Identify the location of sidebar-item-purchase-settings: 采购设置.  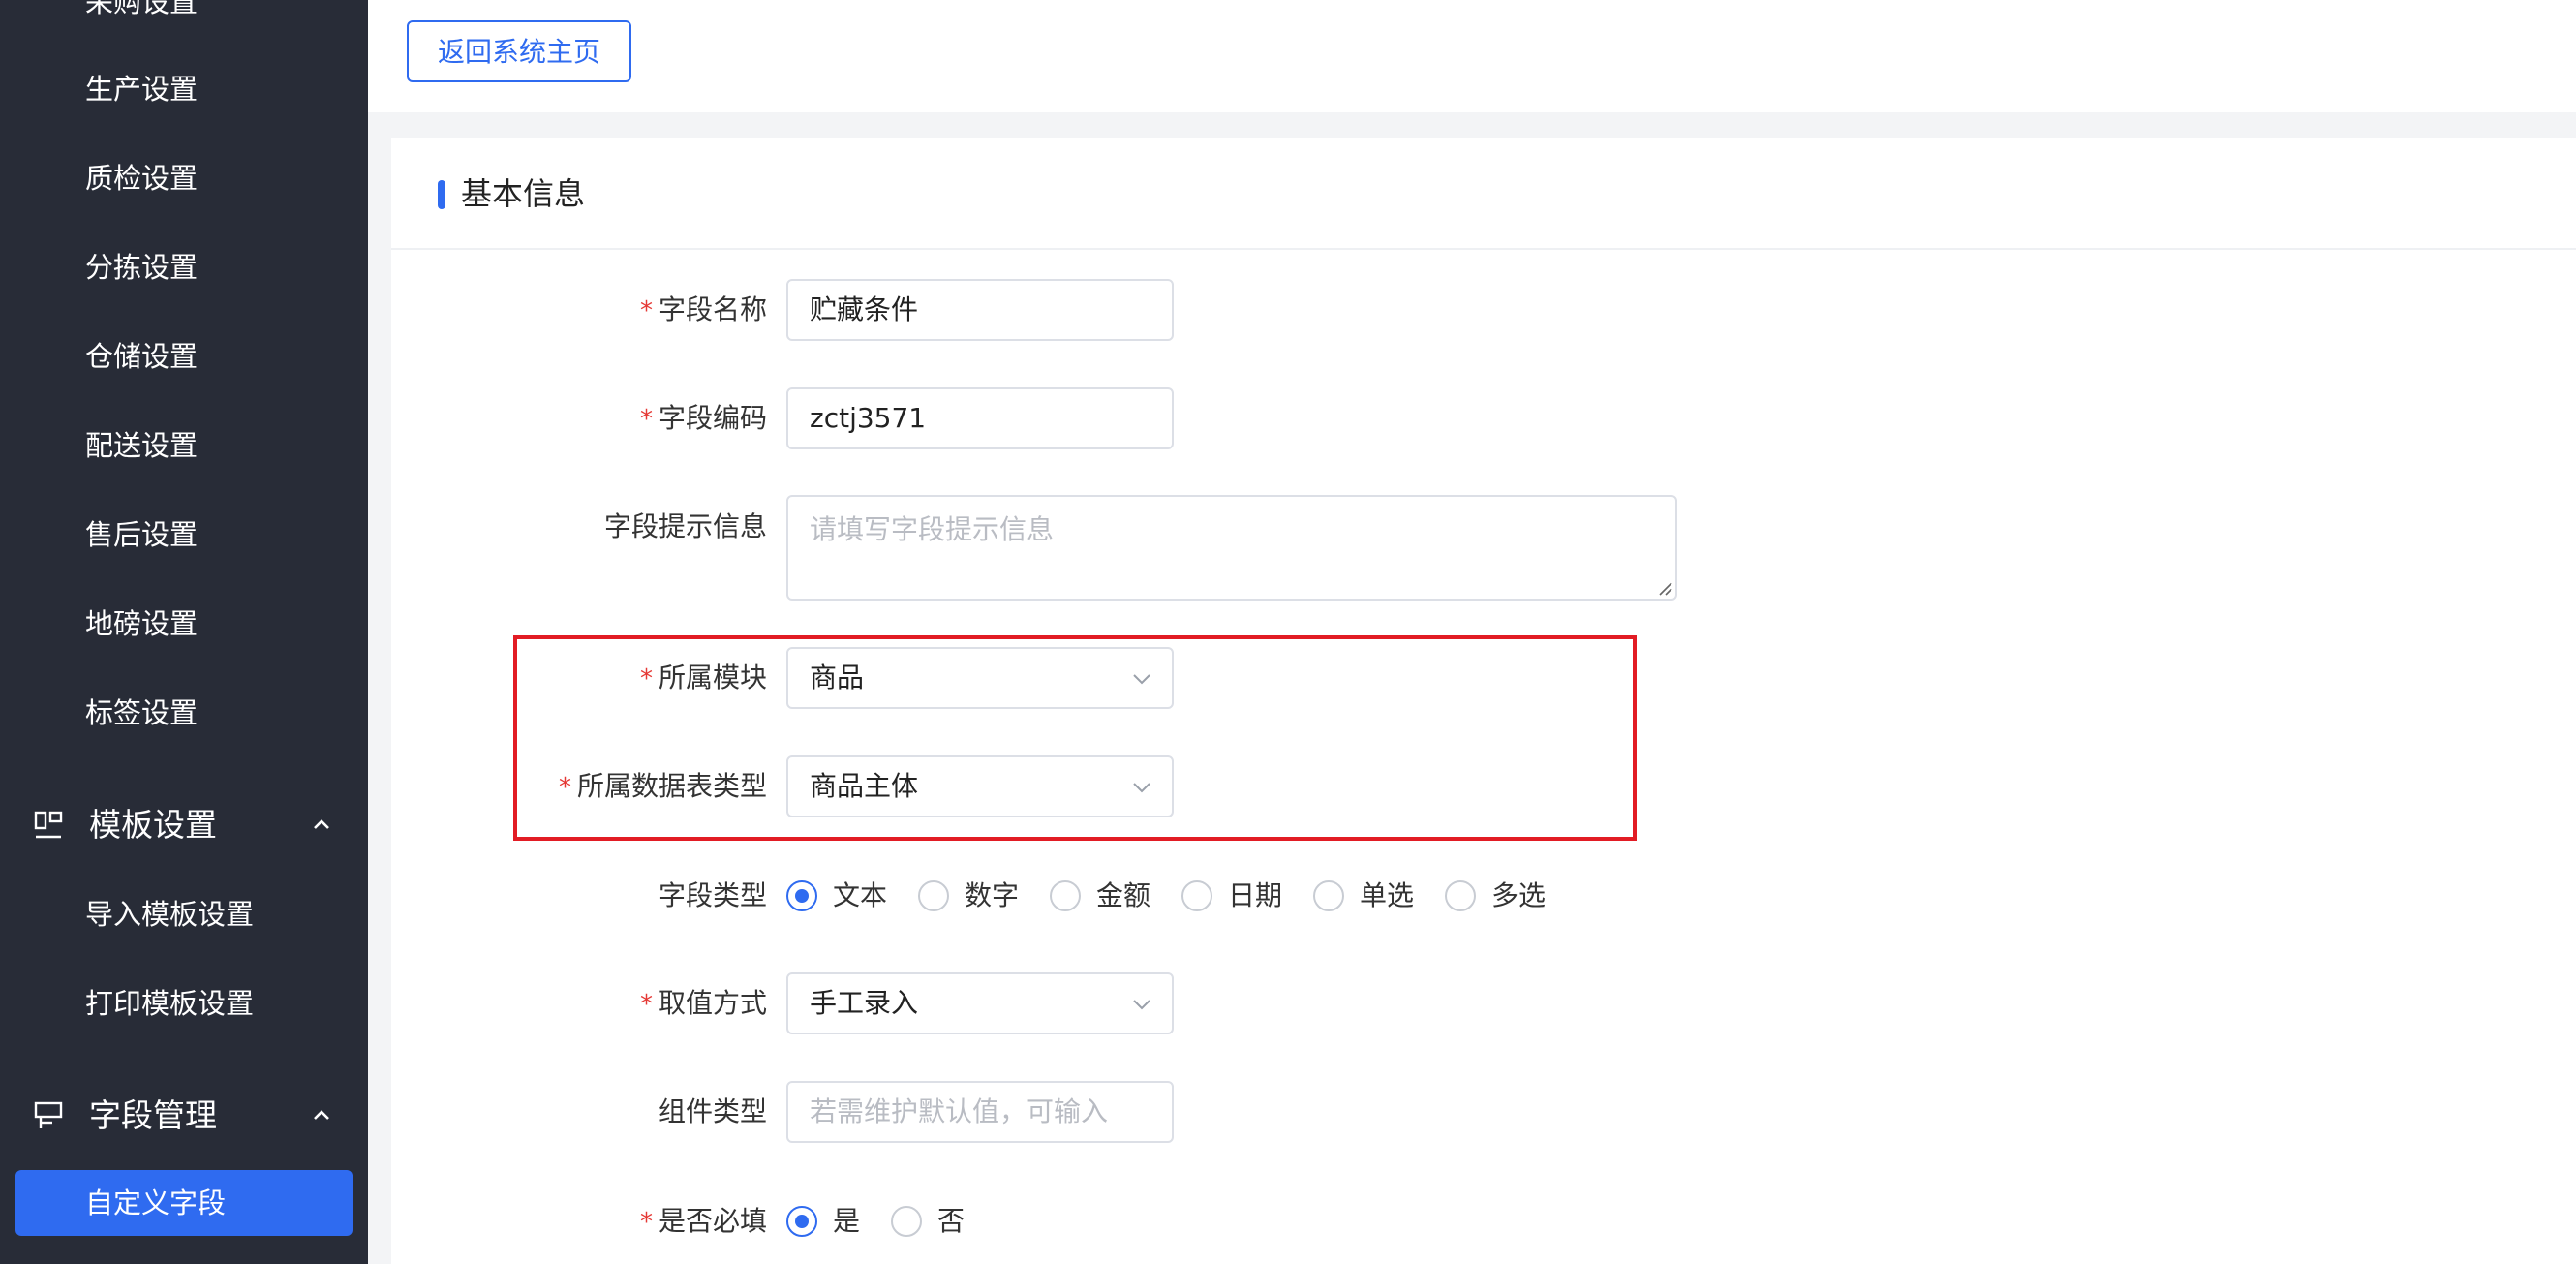
(141, 10).